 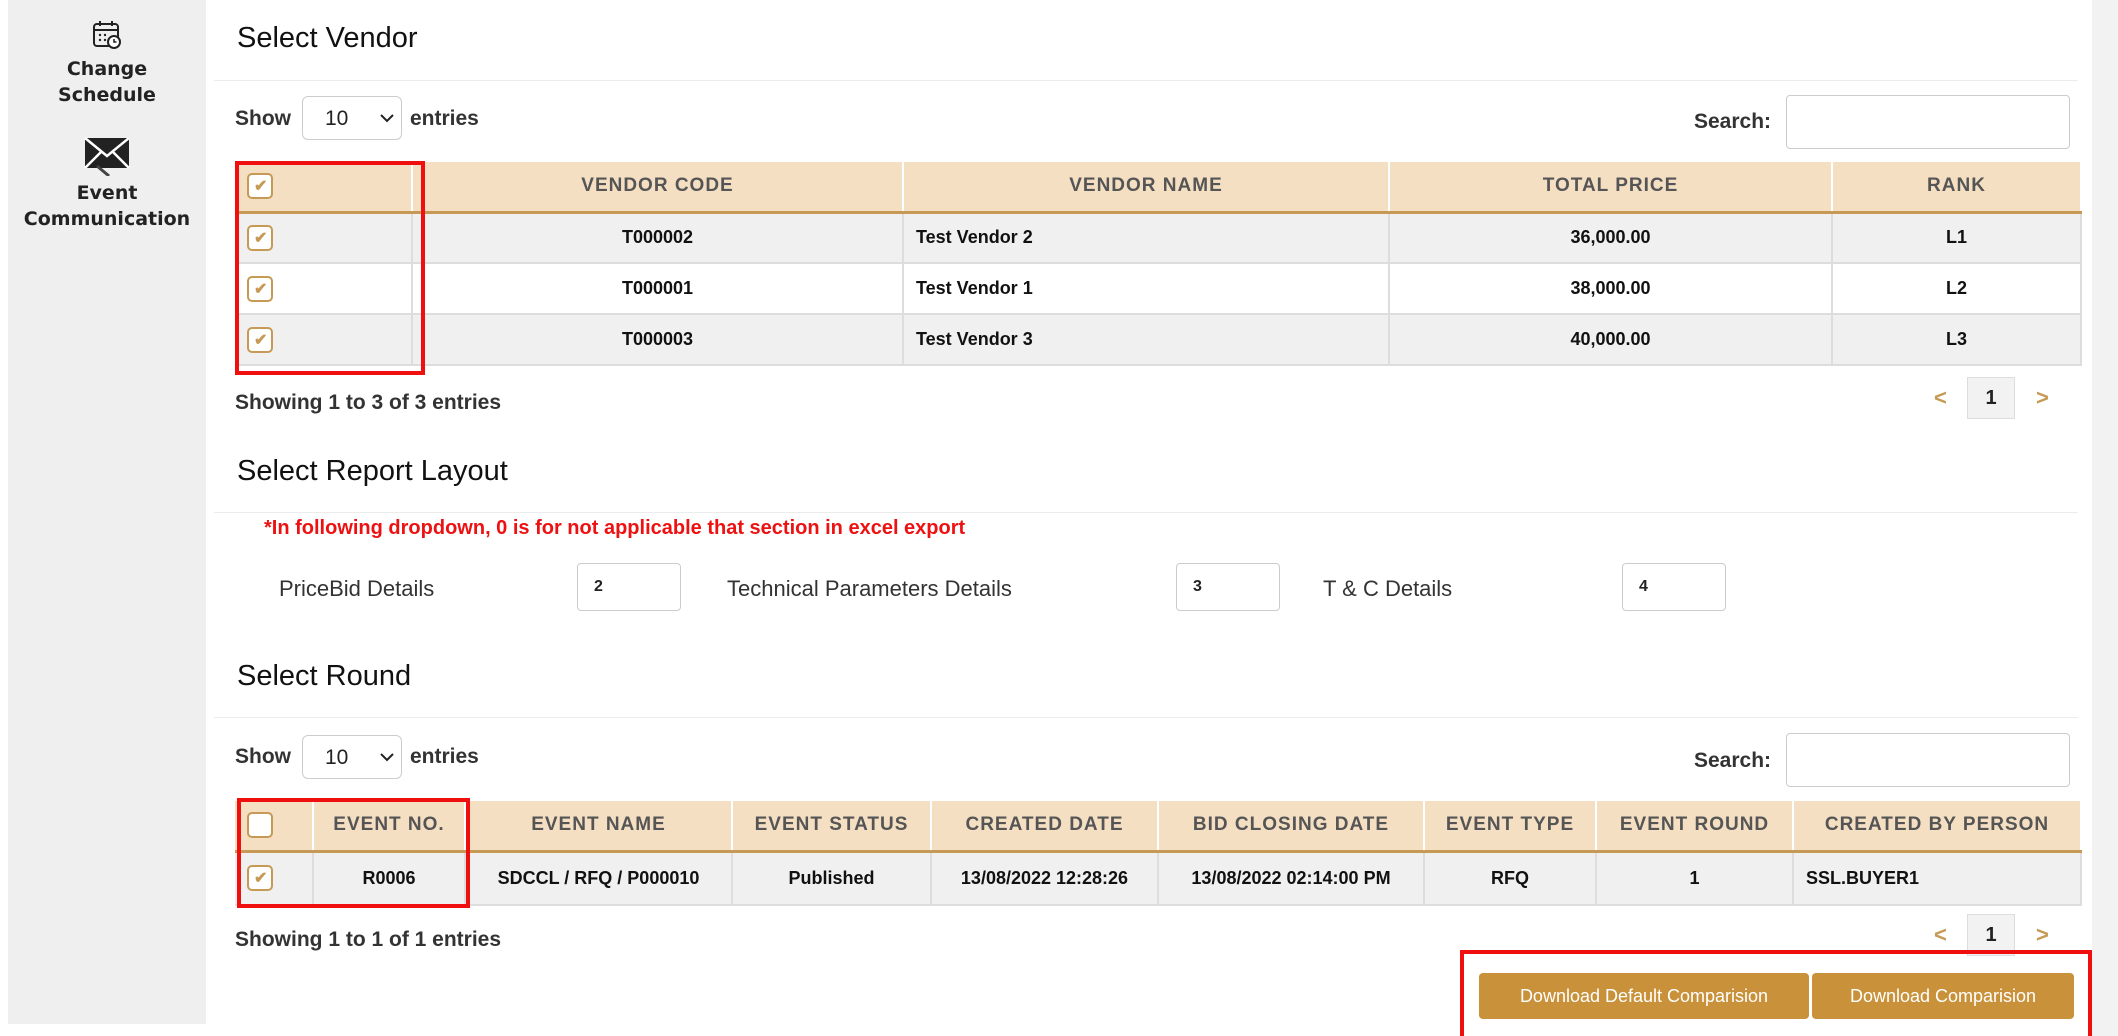 I want to click on download-default-comparision-button: Download Default Comparision, so click(x=1644, y=996).